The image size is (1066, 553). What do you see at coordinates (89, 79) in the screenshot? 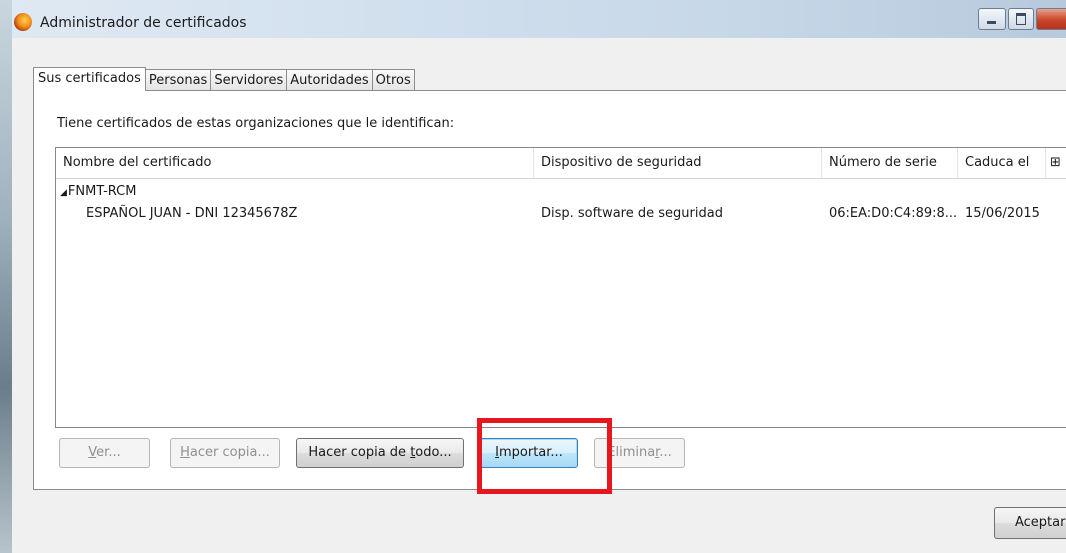
I see `tab-sus-certificados: Sus certificados` at bounding box center [89, 79].